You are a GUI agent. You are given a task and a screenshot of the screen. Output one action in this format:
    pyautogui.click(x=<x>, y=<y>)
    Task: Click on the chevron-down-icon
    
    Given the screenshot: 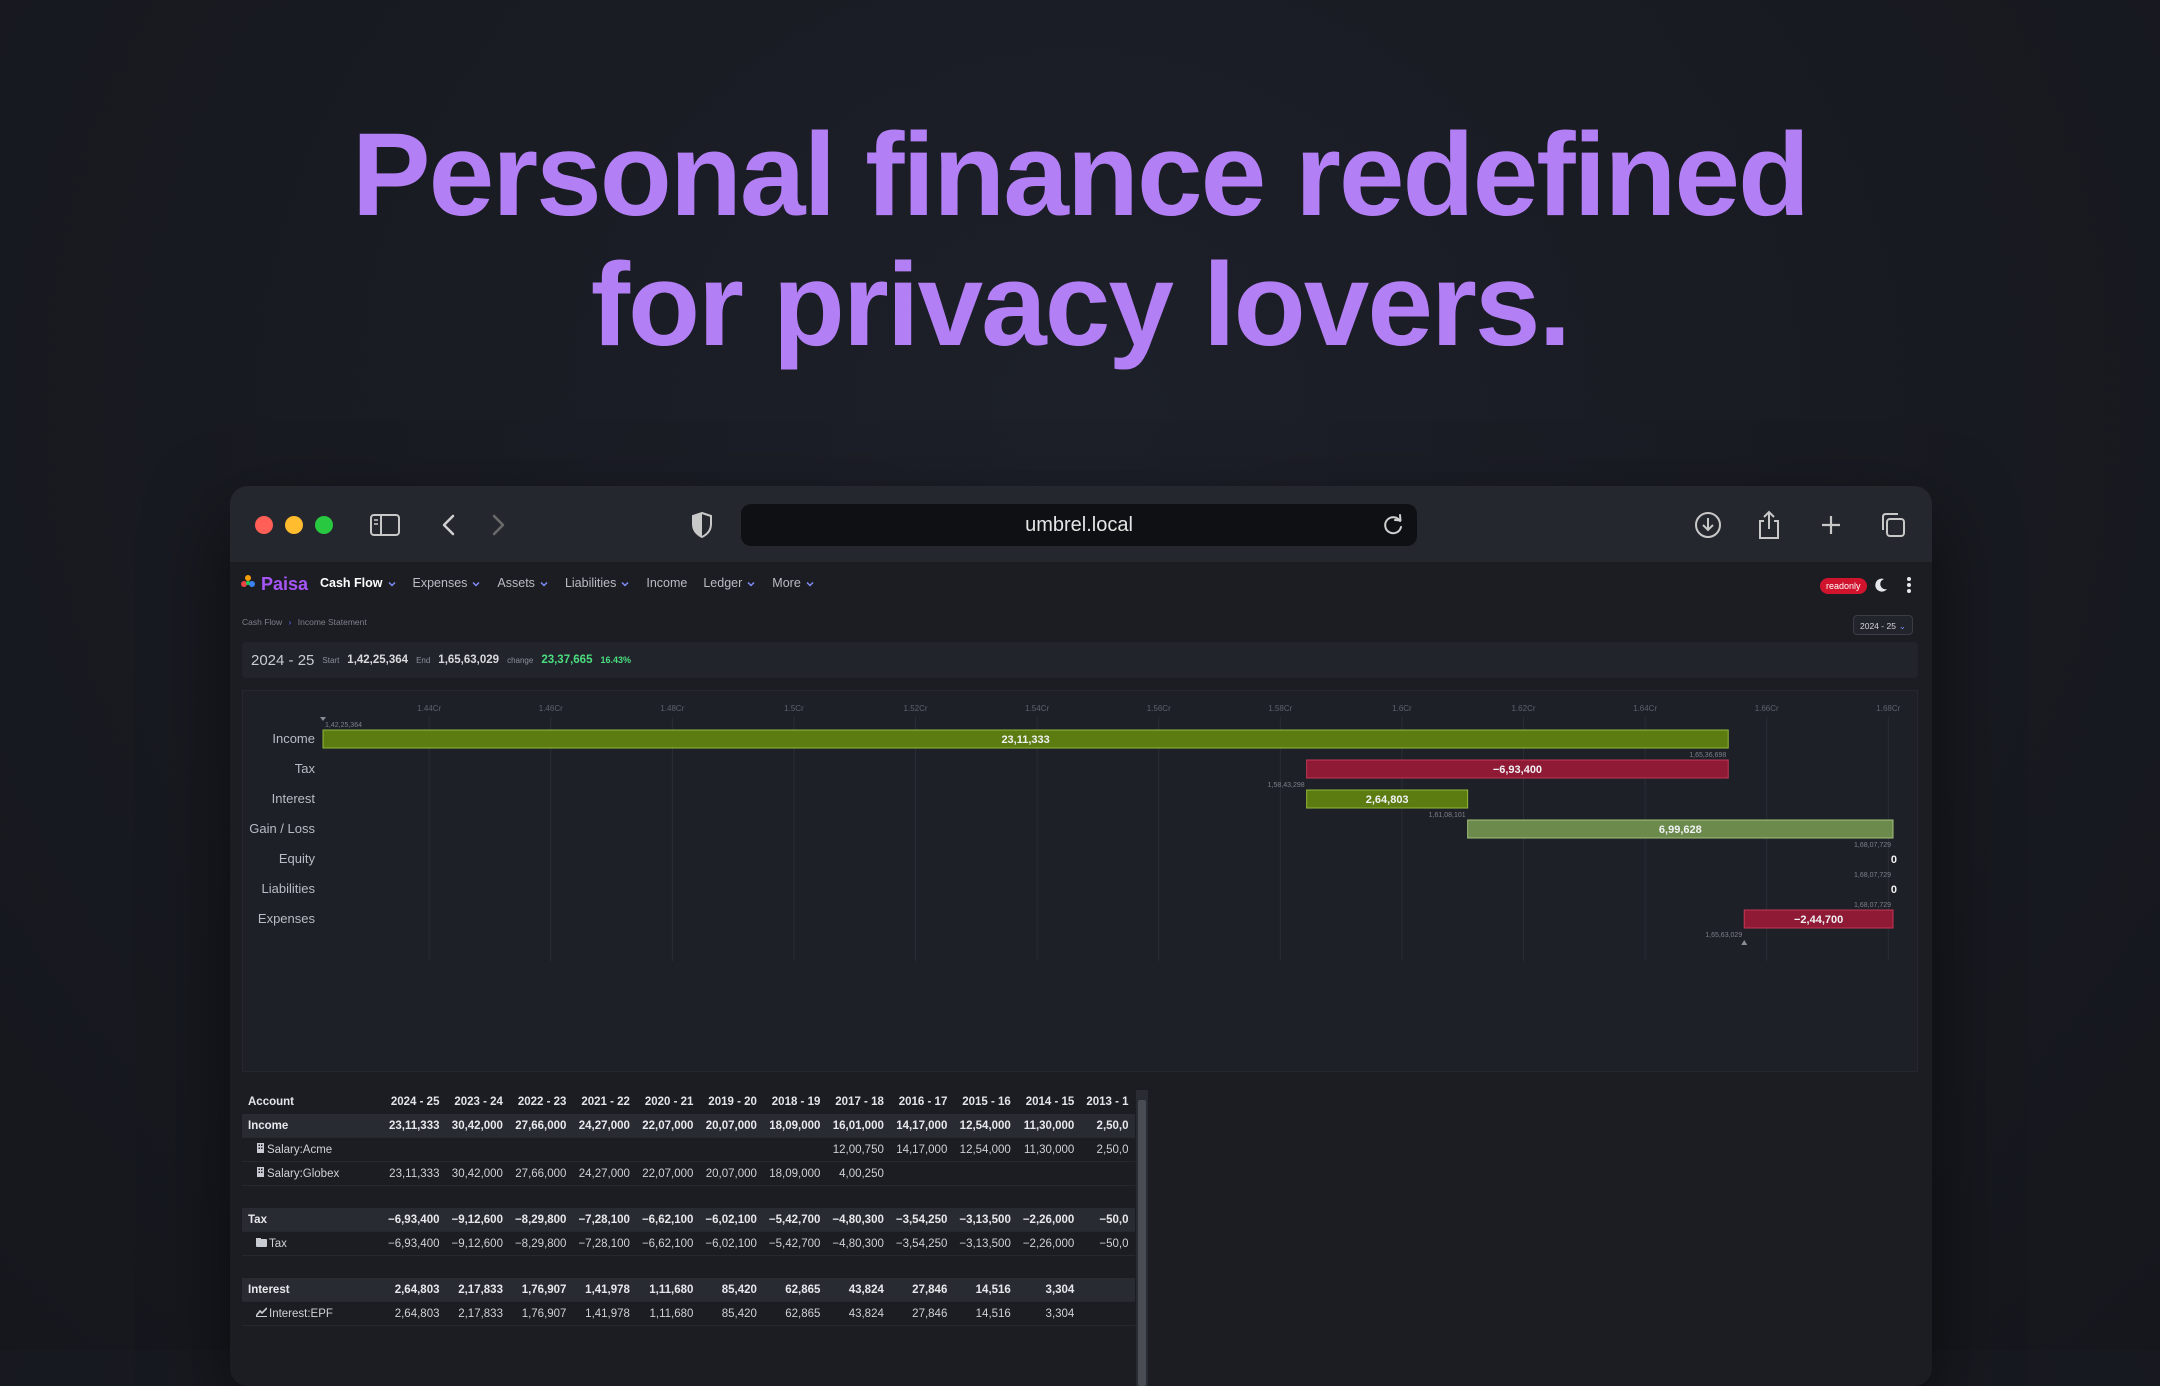 What is the action you would take?
    pyautogui.click(x=625, y=583)
    